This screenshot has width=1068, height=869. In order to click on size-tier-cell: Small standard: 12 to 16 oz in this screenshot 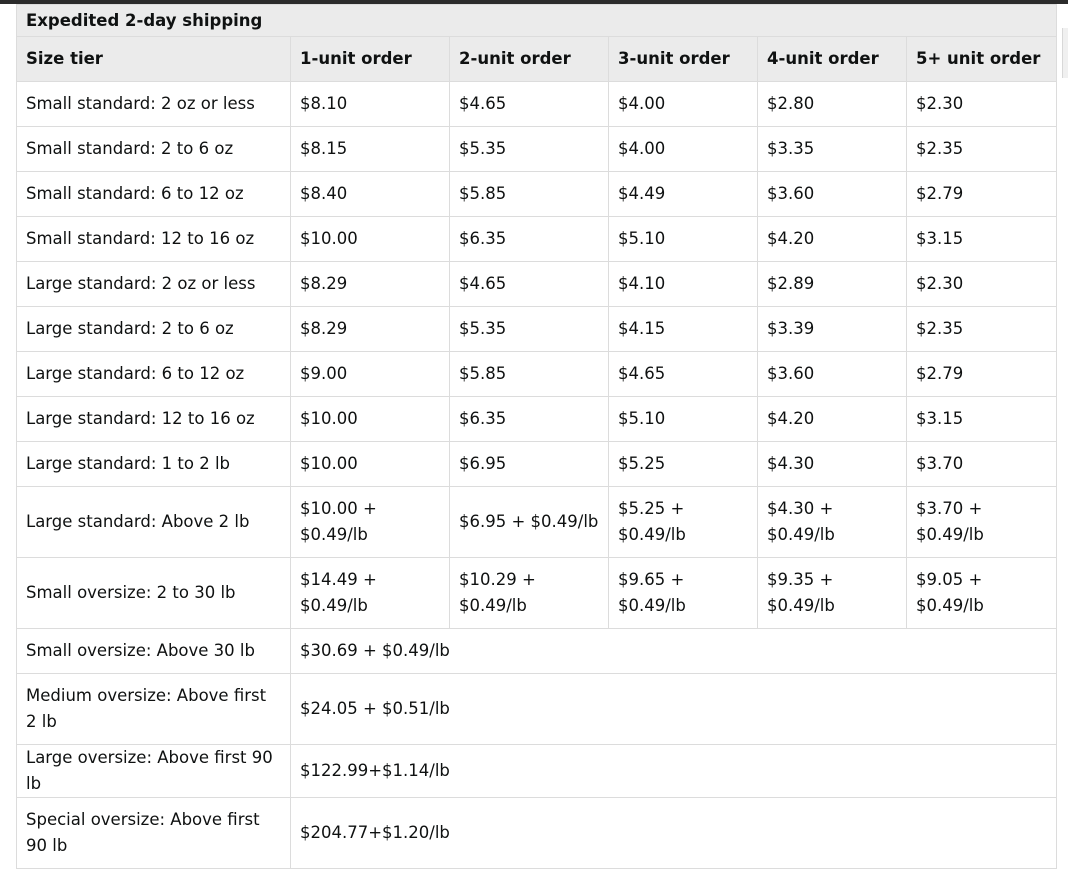, I will do `click(153, 239)`.